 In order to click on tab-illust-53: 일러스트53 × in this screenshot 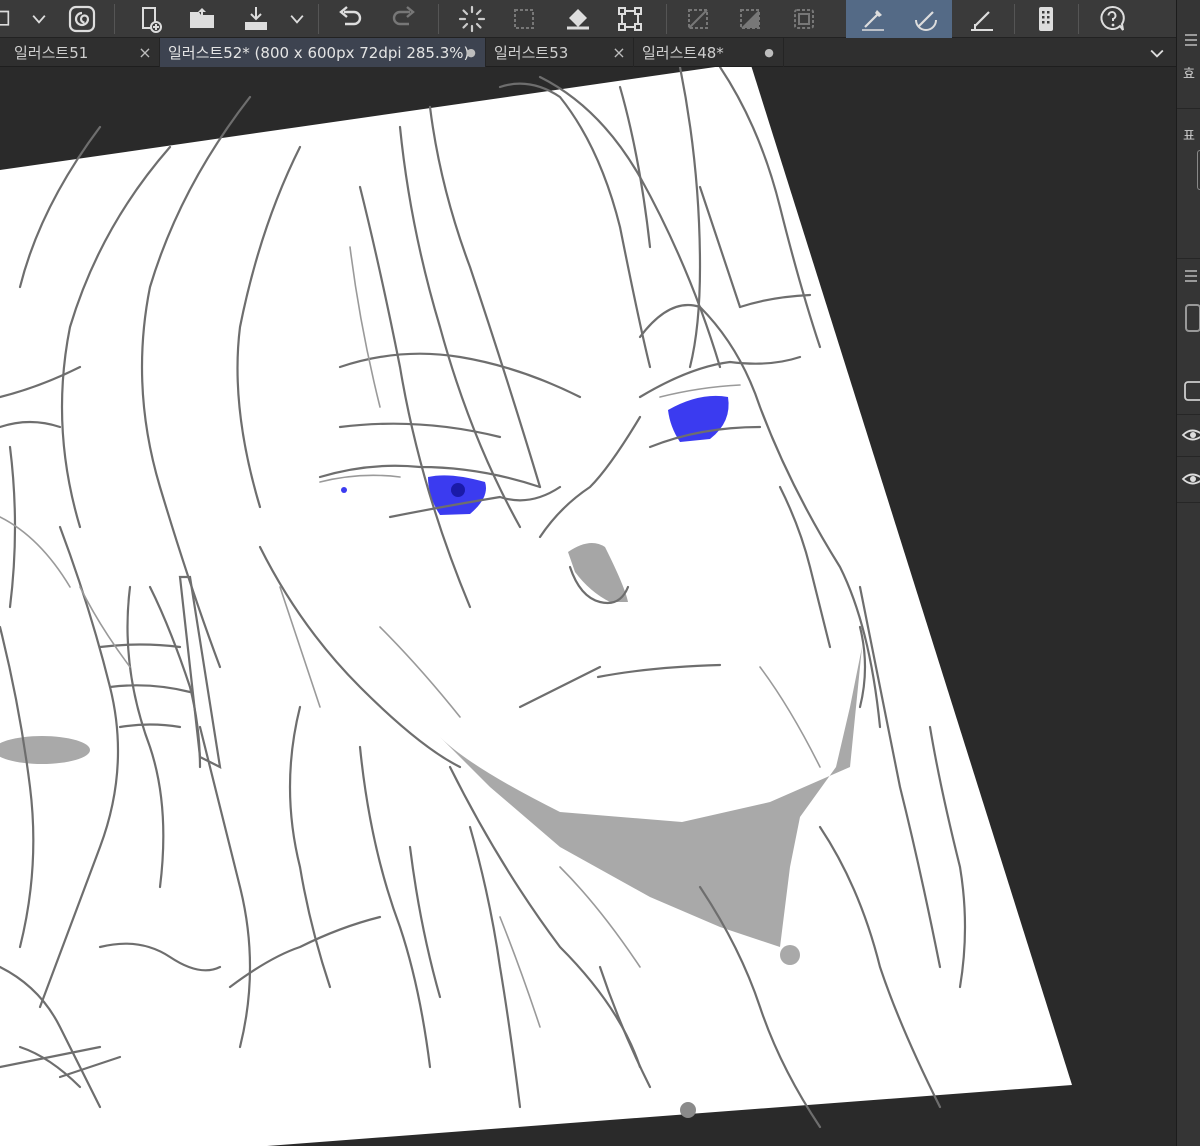, I will do `click(560, 52)`.